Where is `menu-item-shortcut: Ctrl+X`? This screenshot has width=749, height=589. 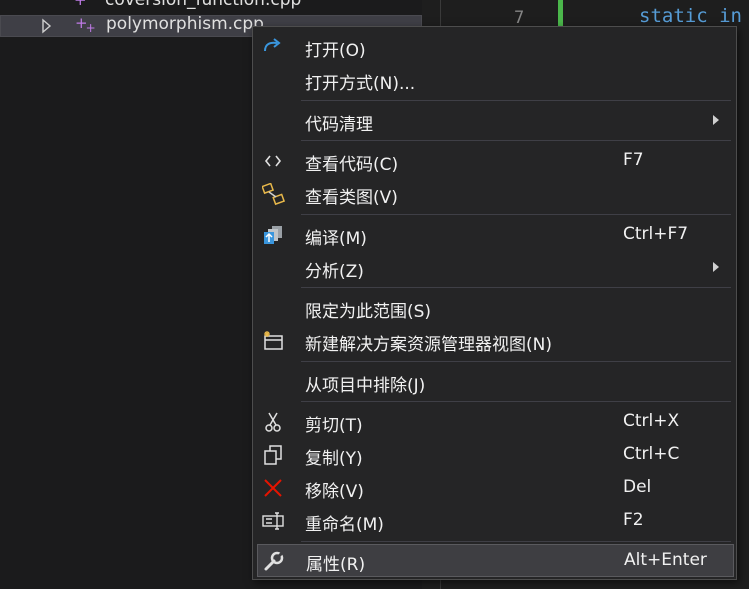
menu-item-shortcut: Ctrl+X is located at coordinates (651, 421).